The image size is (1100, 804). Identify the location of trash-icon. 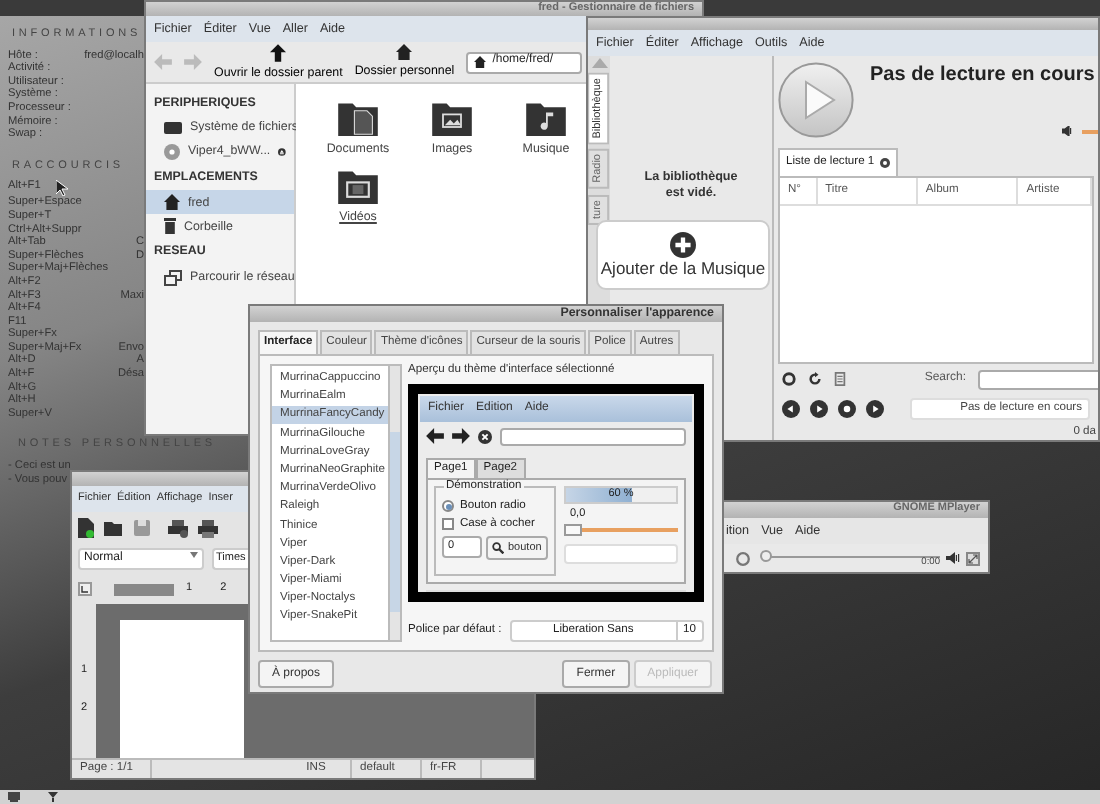
(170, 226).